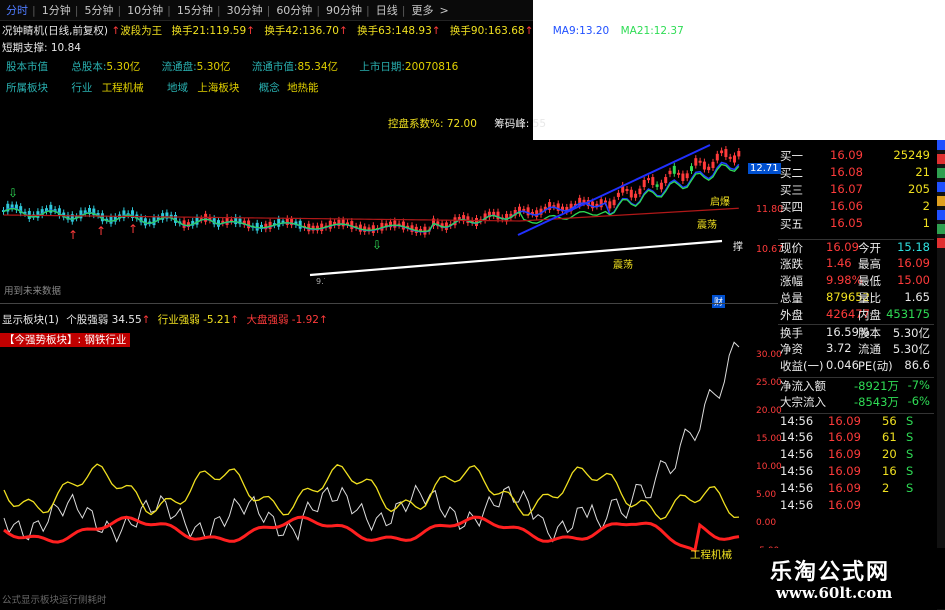 This screenshot has height=610, width=945. I want to click on chip-value: 55, so click(539, 124).